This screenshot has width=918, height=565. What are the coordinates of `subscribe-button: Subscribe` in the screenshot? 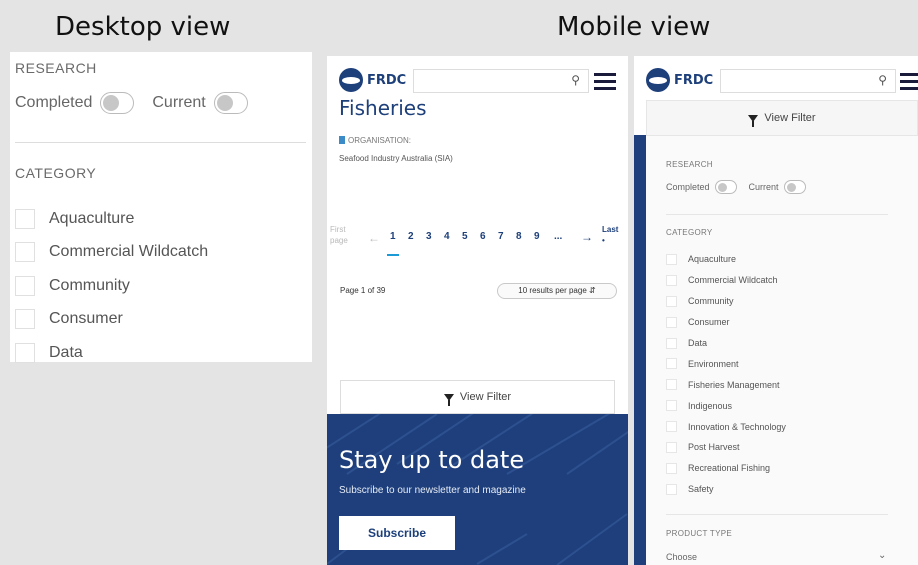 It's located at (397, 533).